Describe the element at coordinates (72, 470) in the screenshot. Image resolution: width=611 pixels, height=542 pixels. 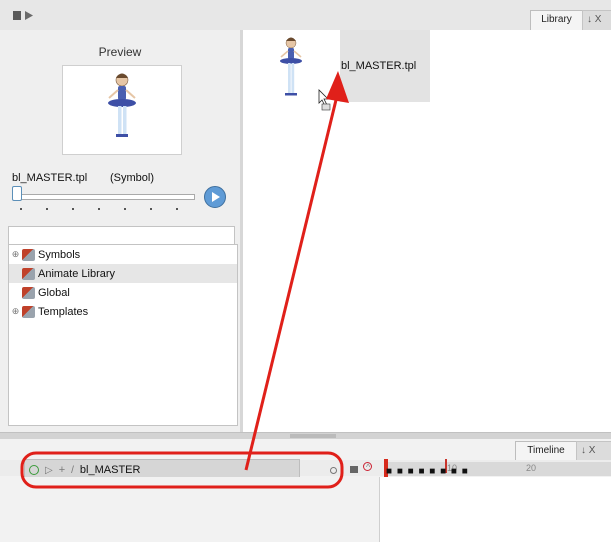
I see `pencil-icon: /` at that location.